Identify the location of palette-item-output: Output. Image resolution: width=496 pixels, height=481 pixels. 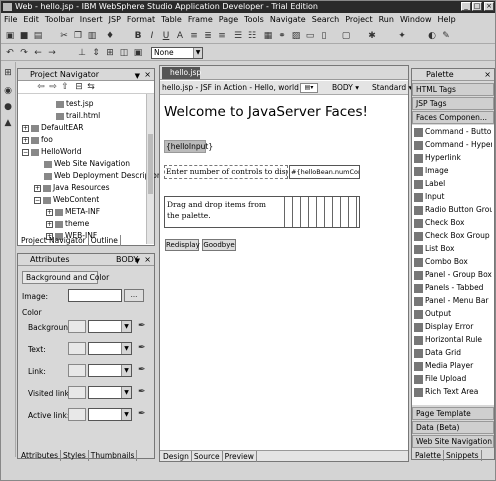
(452, 313).